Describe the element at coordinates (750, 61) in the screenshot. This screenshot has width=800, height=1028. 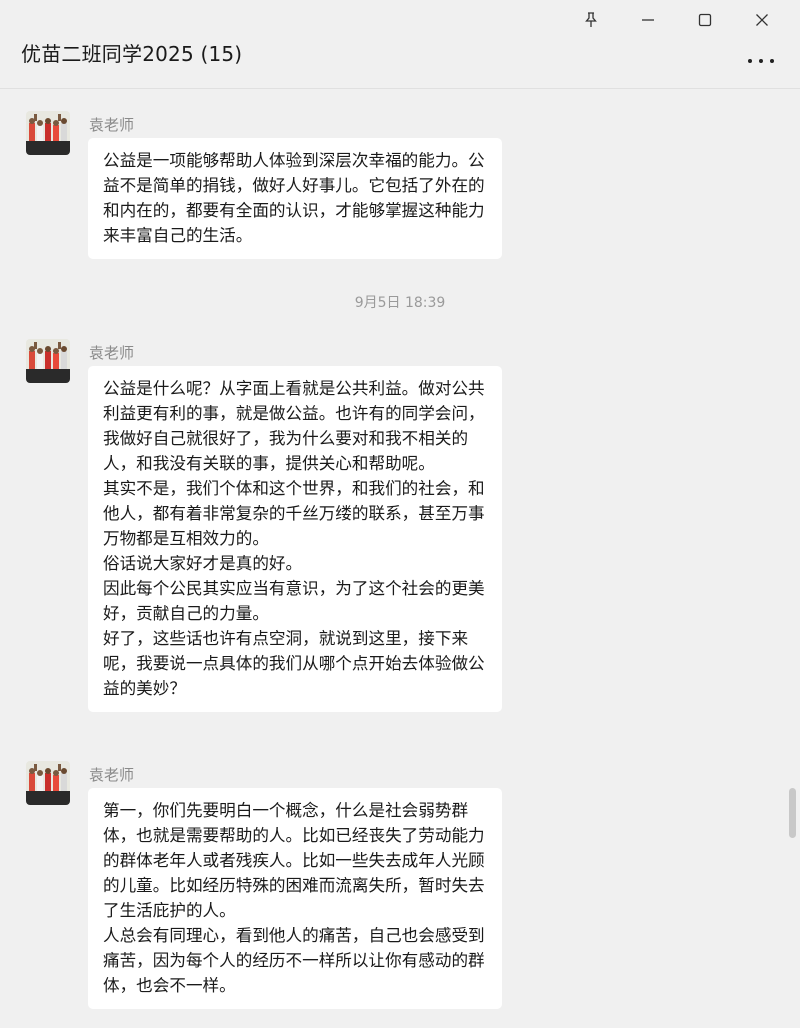
I see `more-icon` at that location.